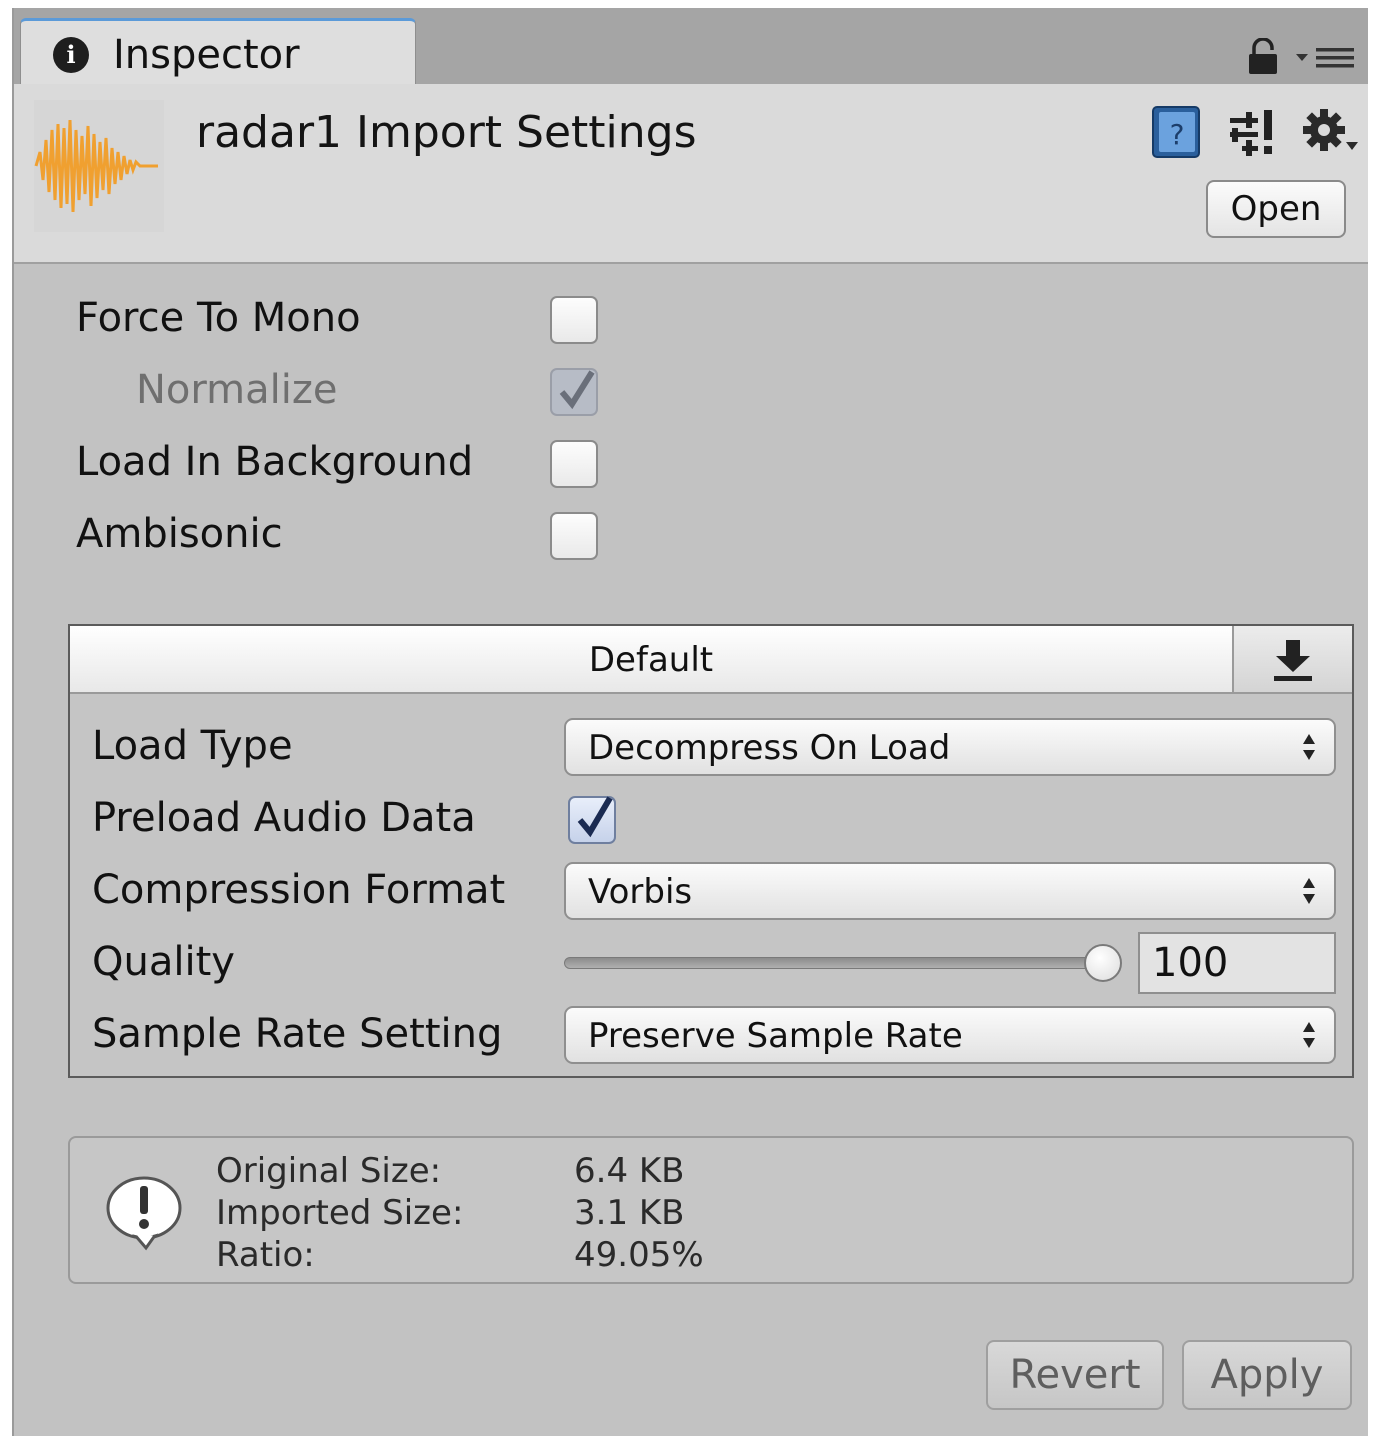 The width and height of the screenshot is (1373, 1436). I want to click on download-icon, so click(1293, 660).